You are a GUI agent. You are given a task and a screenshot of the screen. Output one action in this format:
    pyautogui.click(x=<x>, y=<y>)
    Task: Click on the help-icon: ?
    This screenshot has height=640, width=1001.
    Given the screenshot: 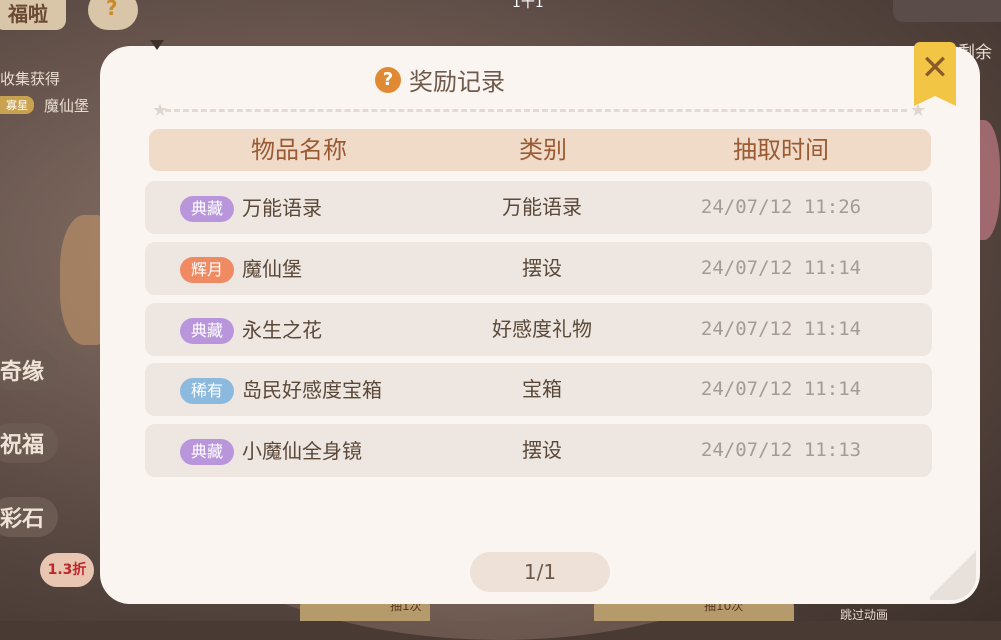 What is the action you would take?
    pyautogui.click(x=388, y=79)
    